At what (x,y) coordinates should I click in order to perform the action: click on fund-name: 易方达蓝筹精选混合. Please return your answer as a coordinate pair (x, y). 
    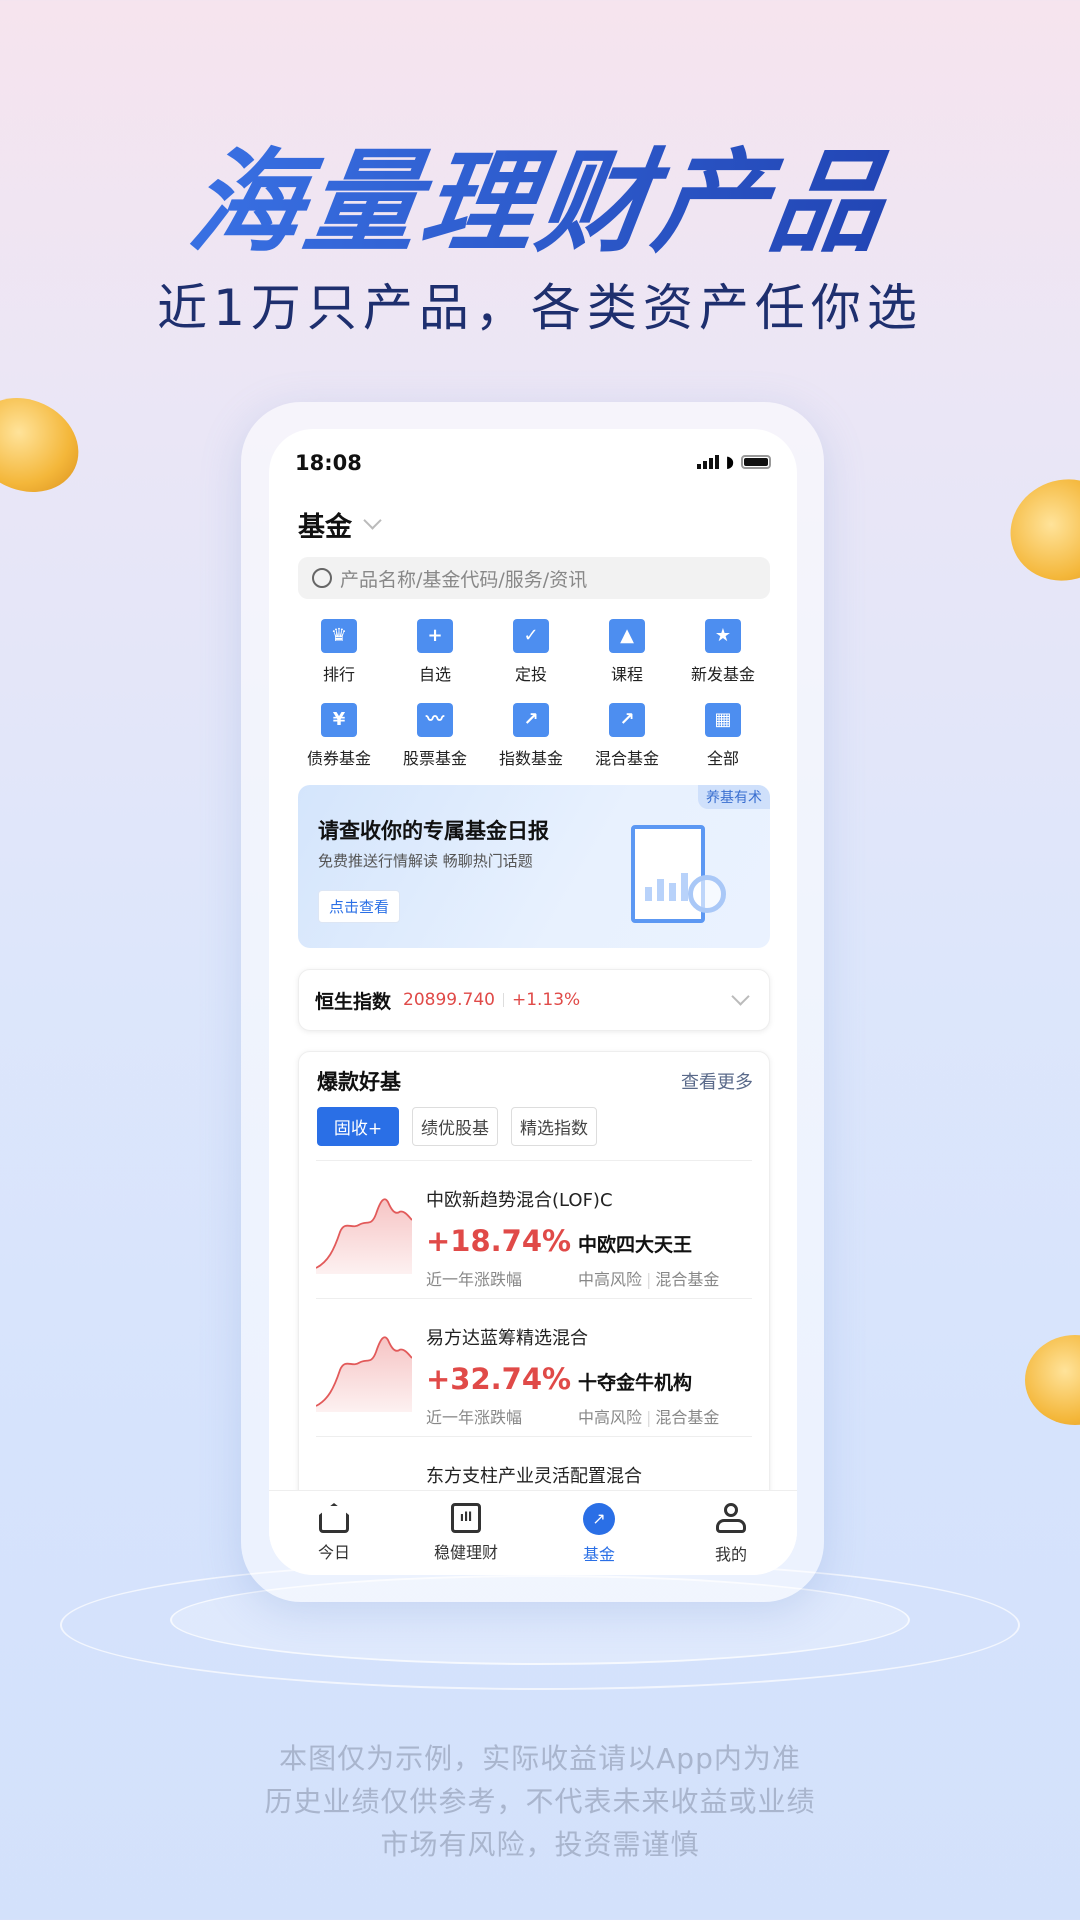
    Looking at the image, I should click on (507, 1338).